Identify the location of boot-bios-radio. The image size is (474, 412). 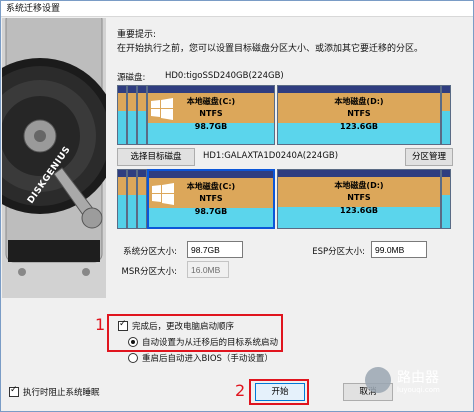
(133, 358).